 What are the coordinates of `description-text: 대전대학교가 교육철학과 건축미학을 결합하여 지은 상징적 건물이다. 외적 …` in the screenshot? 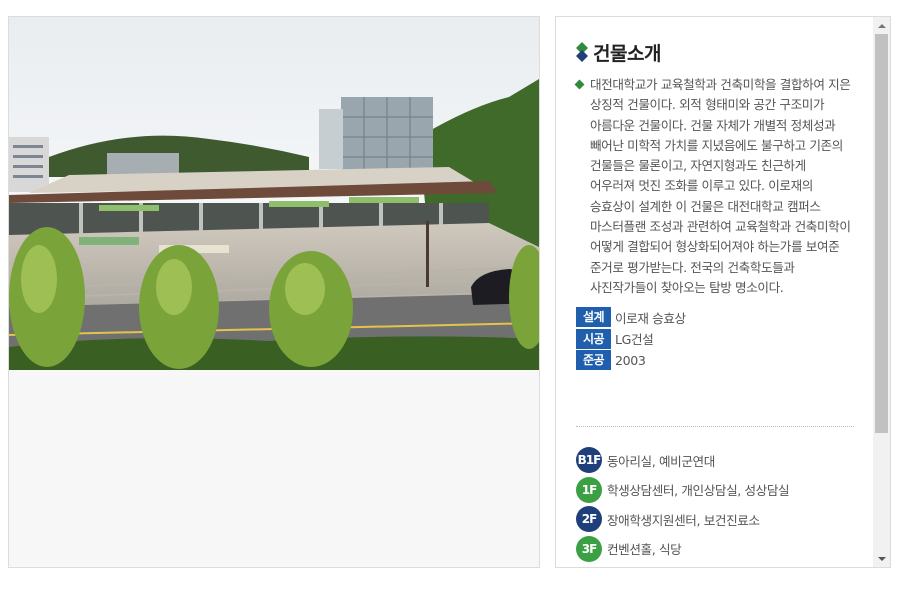 It's located at (720, 186).